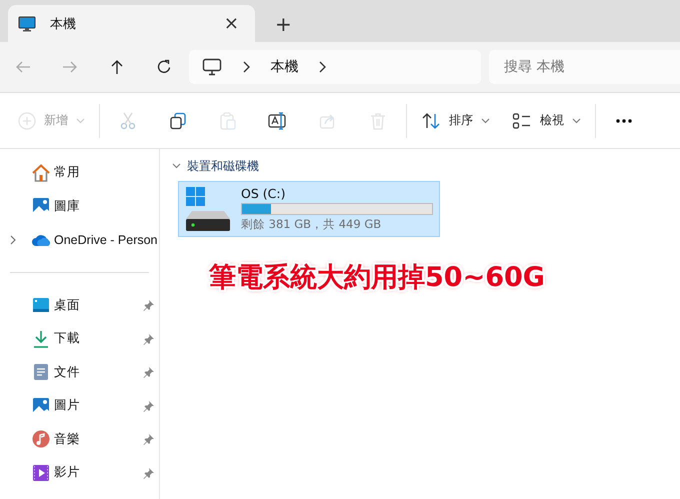  What do you see at coordinates (278, 121) in the screenshot?
I see `rename-icon` at bounding box center [278, 121].